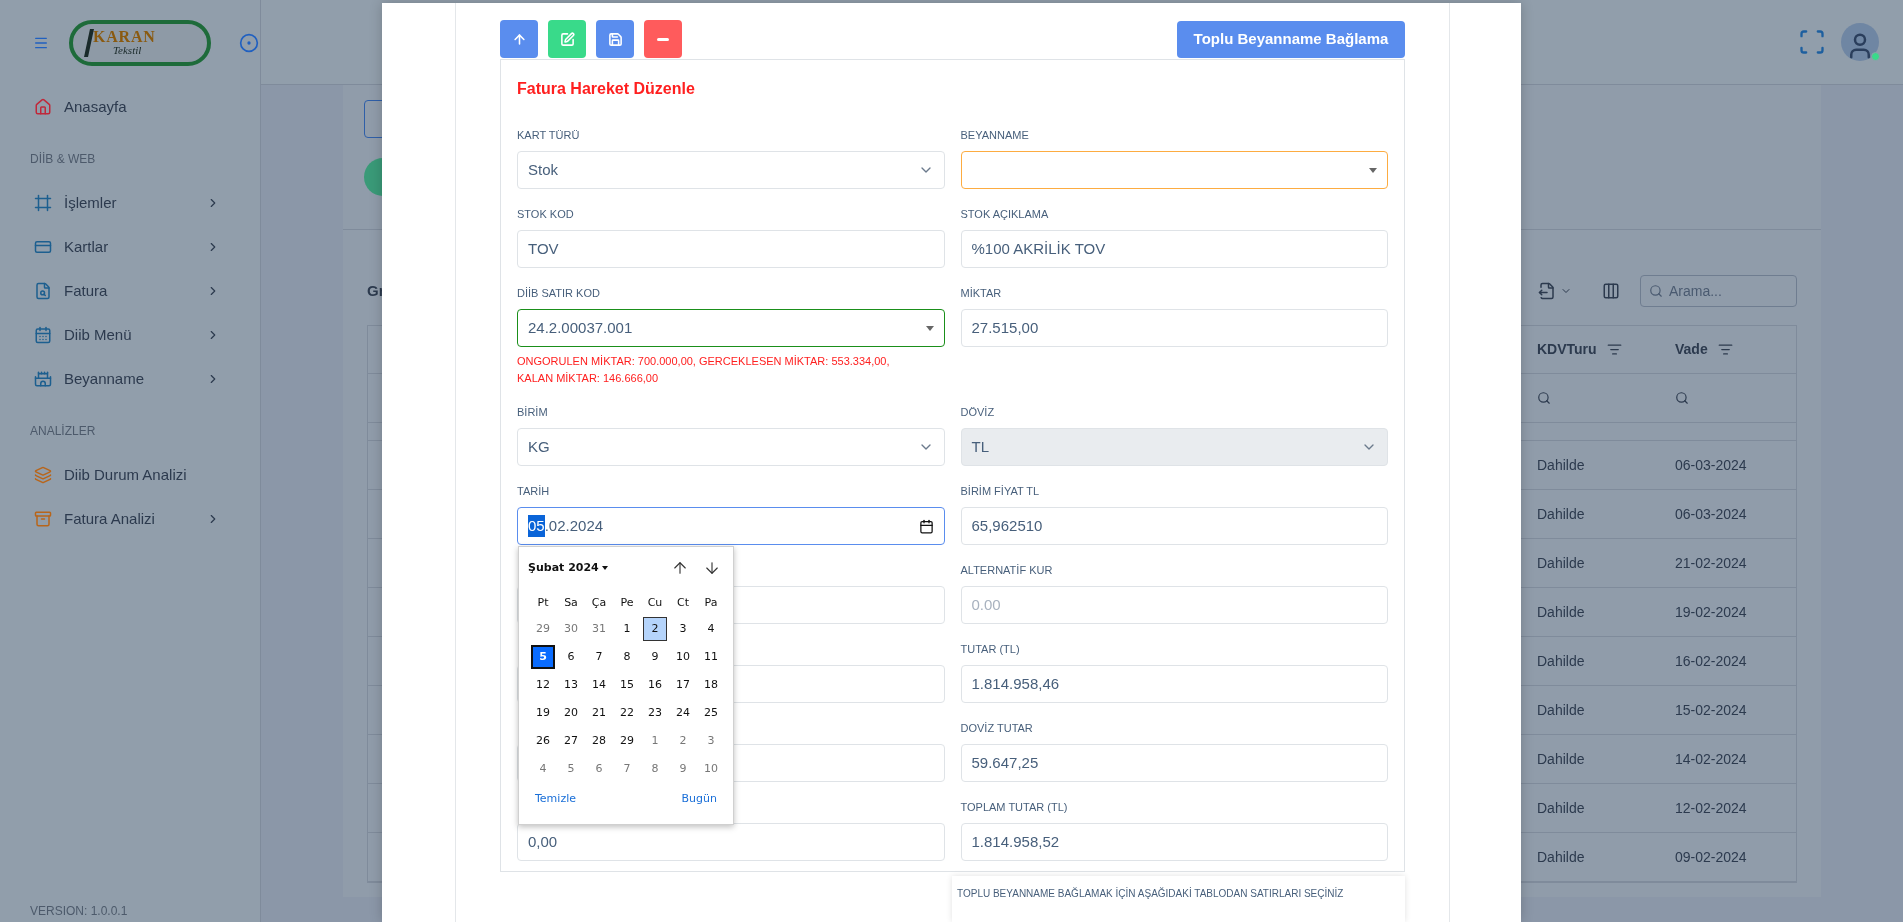 This screenshot has width=1903, height=922. Describe the element at coordinates (533, 491) in the screenshot. I see `field-label: TARİH` at that location.